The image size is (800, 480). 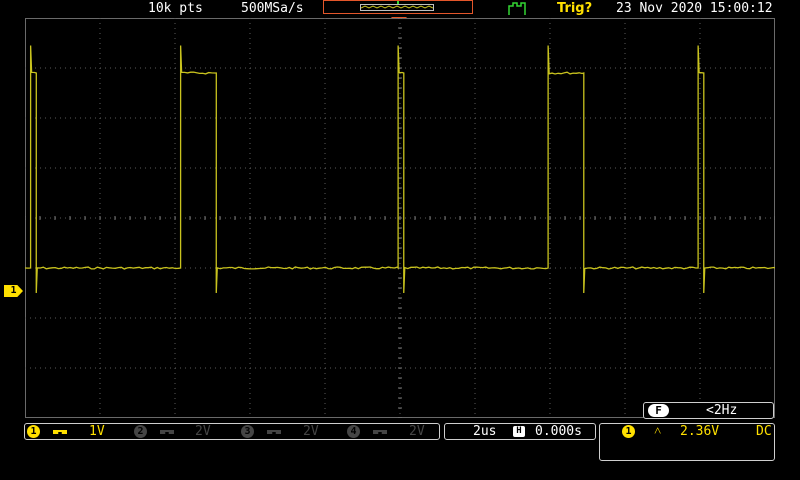 What do you see at coordinates (558, 431) in the screenshot?
I see `horizontal-position: 0.000s` at bounding box center [558, 431].